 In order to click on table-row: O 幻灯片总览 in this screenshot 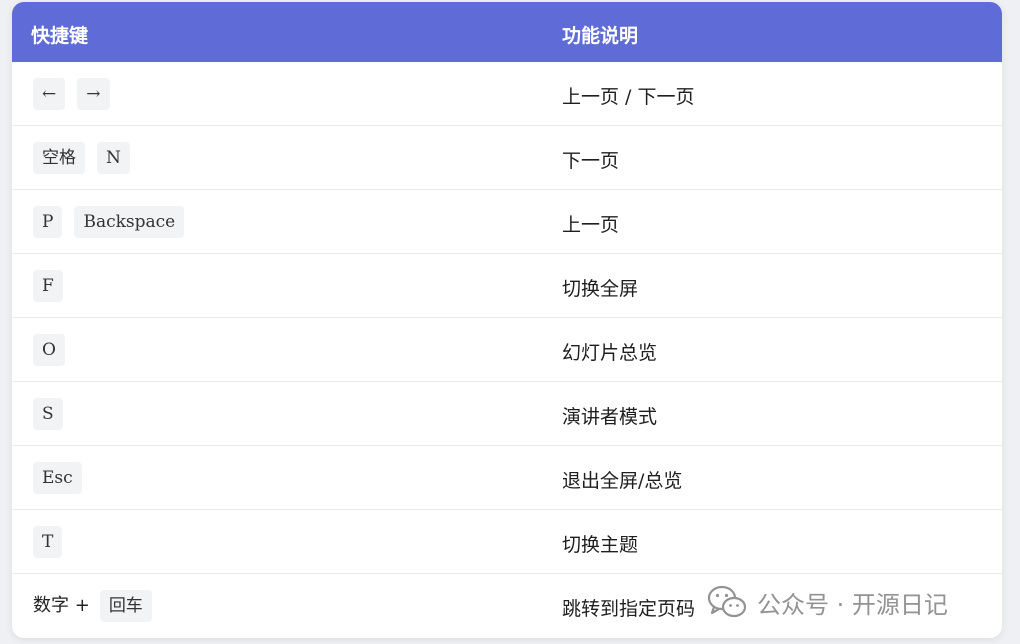, I will do `click(507, 350)`.